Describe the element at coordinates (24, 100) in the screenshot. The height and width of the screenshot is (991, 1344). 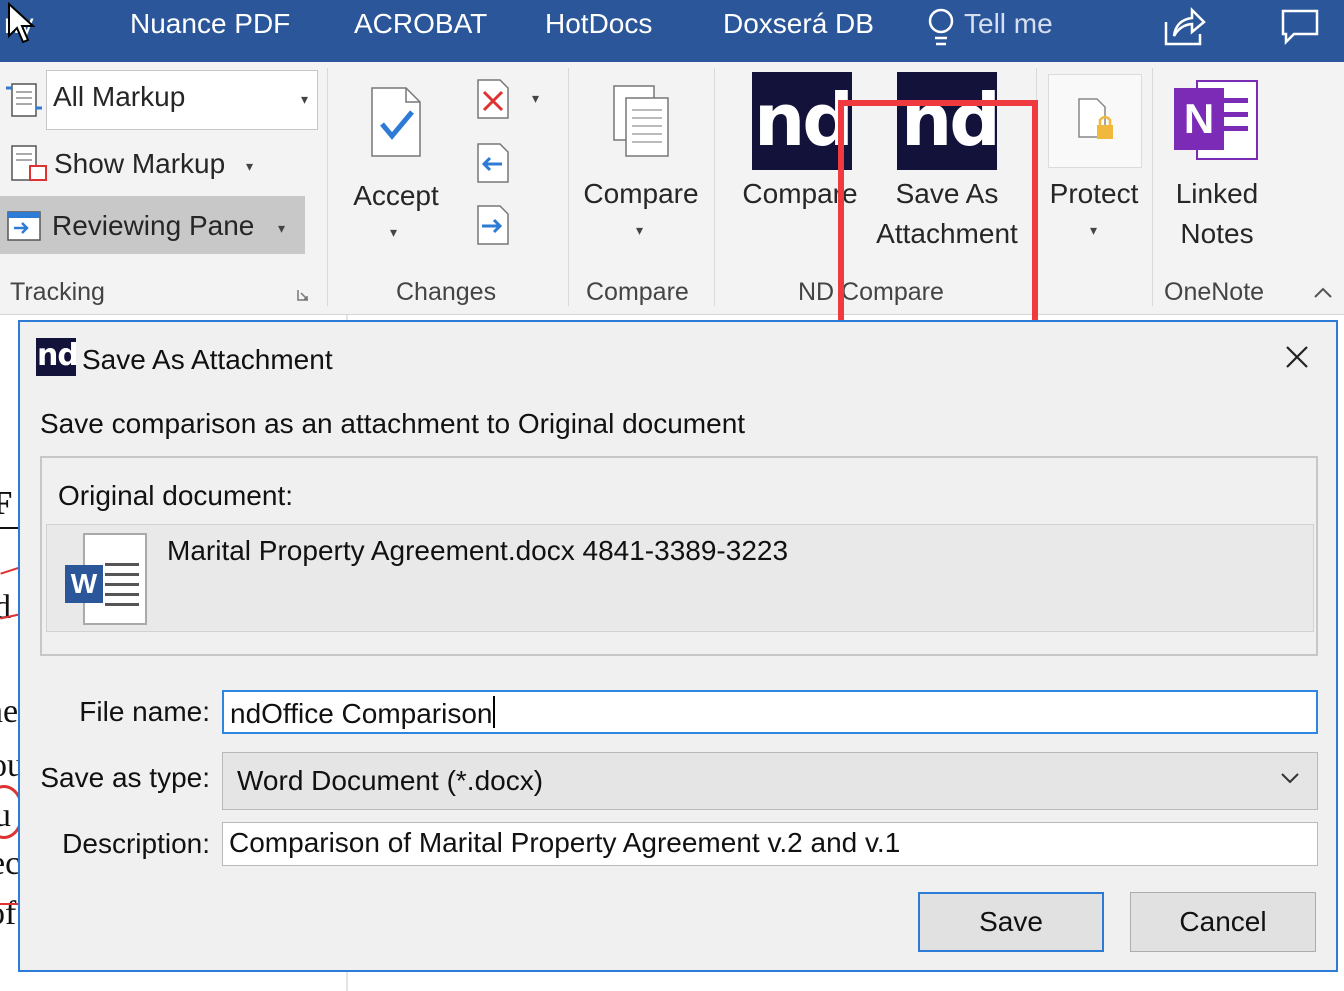
I see `display-for-review-icon` at that location.